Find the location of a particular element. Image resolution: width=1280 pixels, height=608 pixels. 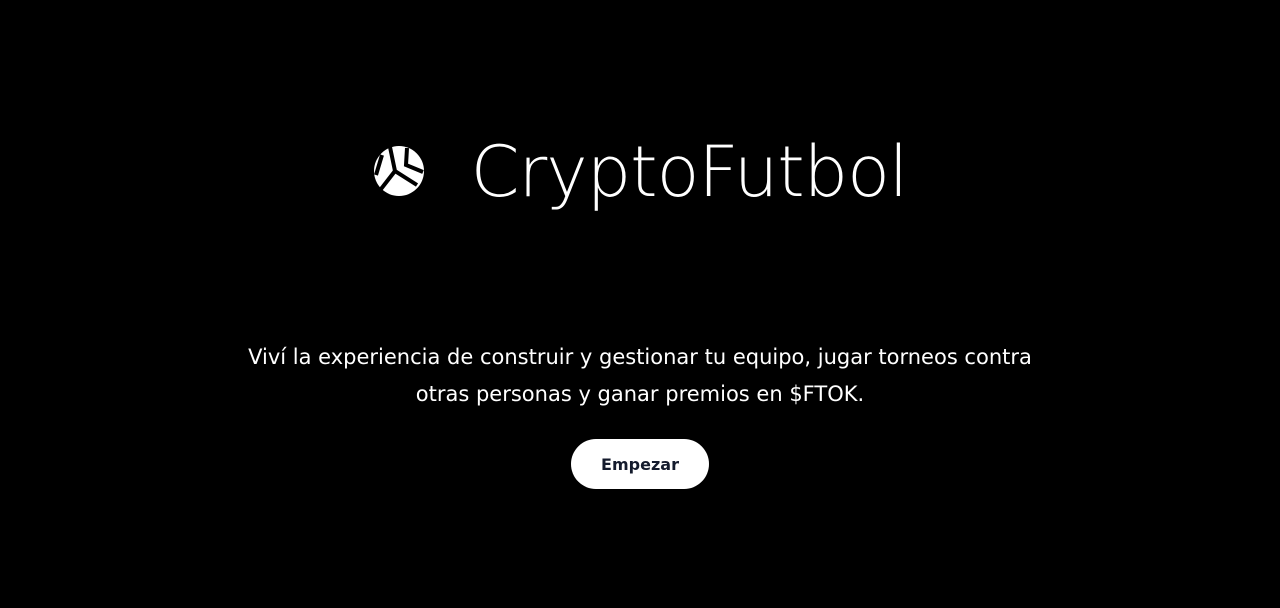

brand-name: CryptoFutbol is located at coordinates (689, 172).